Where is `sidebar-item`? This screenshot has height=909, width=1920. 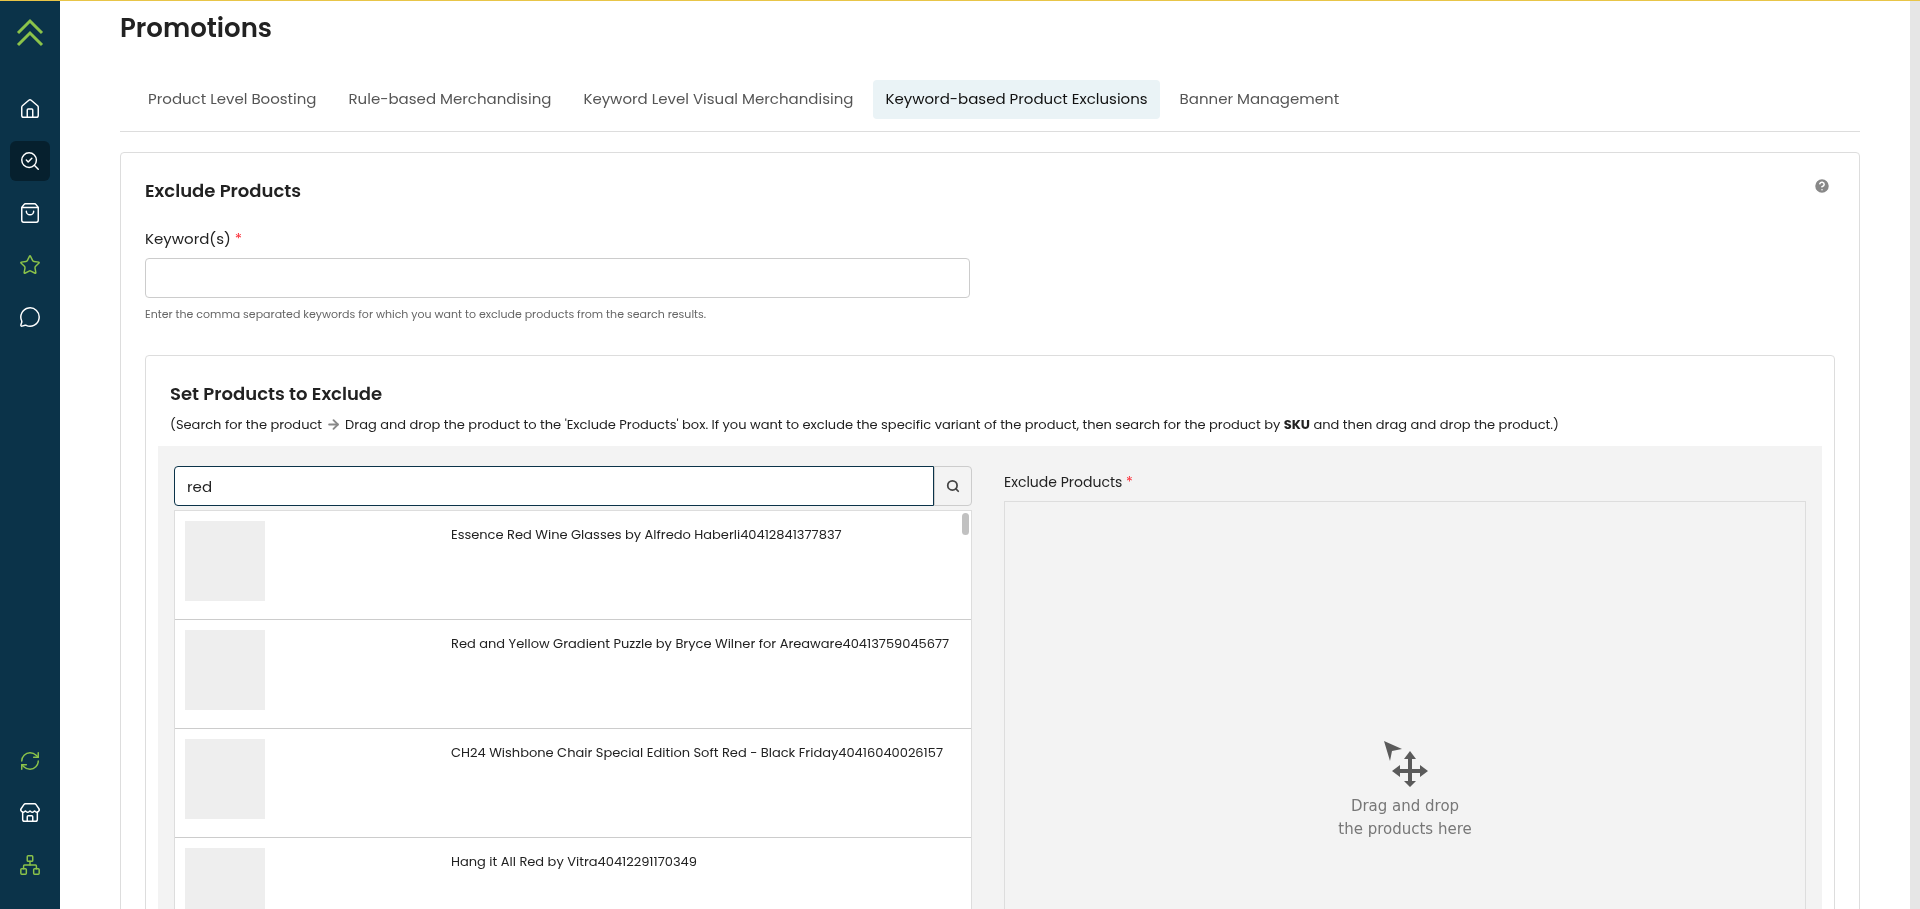
sidebar-item is located at coordinates (30, 161).